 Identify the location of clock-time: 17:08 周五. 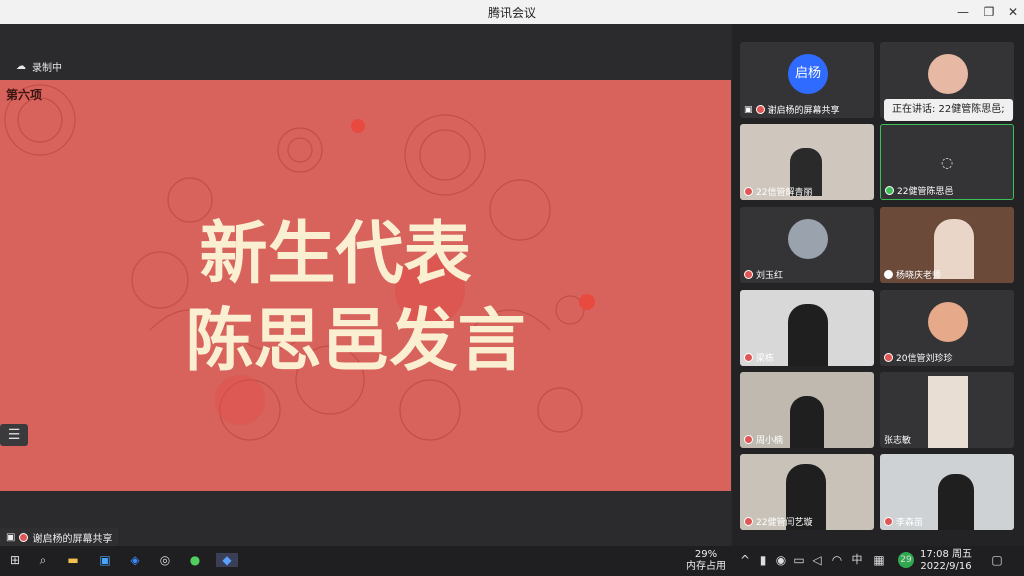
(946, 554).